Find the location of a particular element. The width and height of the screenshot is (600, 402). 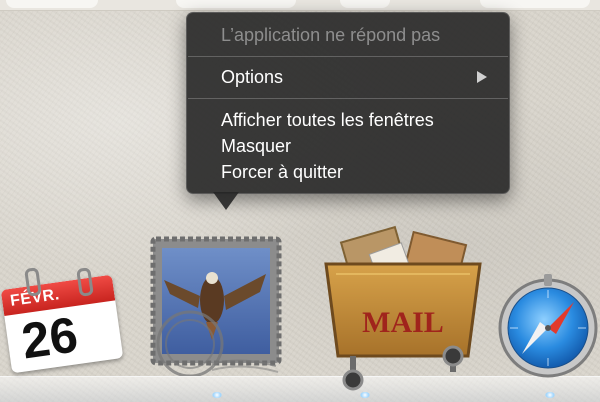

menu-pointer-arrow is located at coordinates (226, 201).